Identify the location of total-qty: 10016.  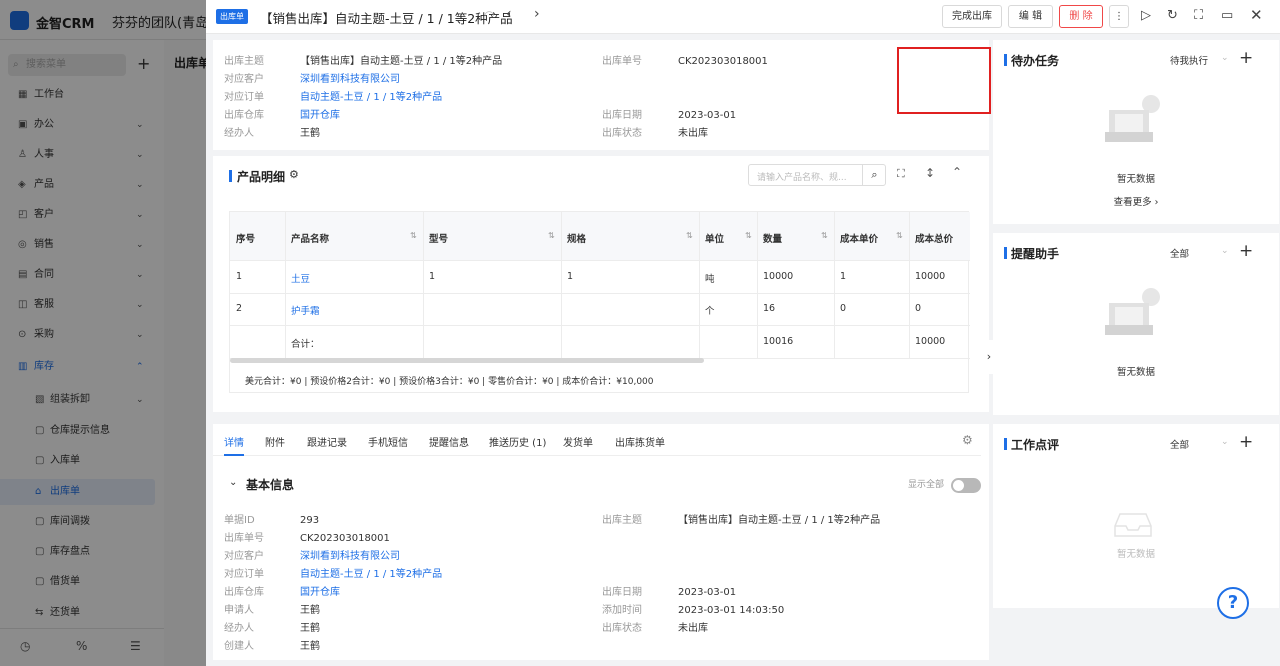
(778, 341).